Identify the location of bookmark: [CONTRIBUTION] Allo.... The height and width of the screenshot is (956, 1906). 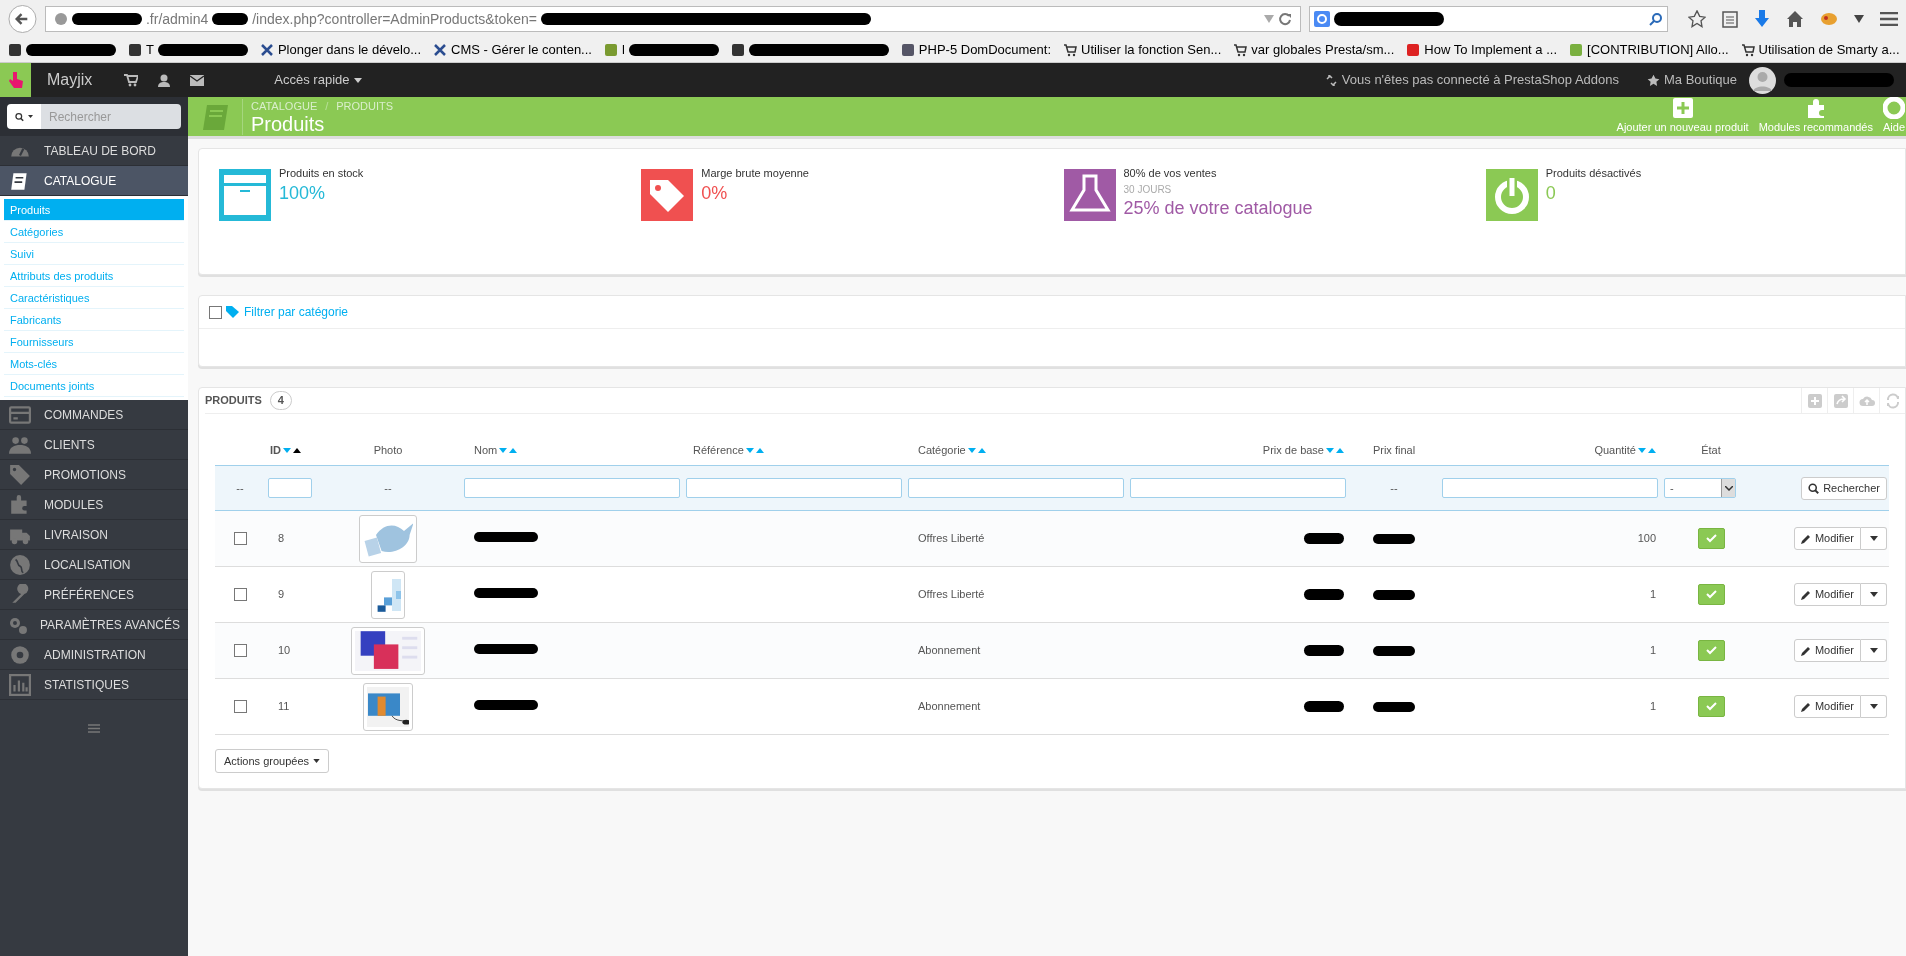
(1649, 50).